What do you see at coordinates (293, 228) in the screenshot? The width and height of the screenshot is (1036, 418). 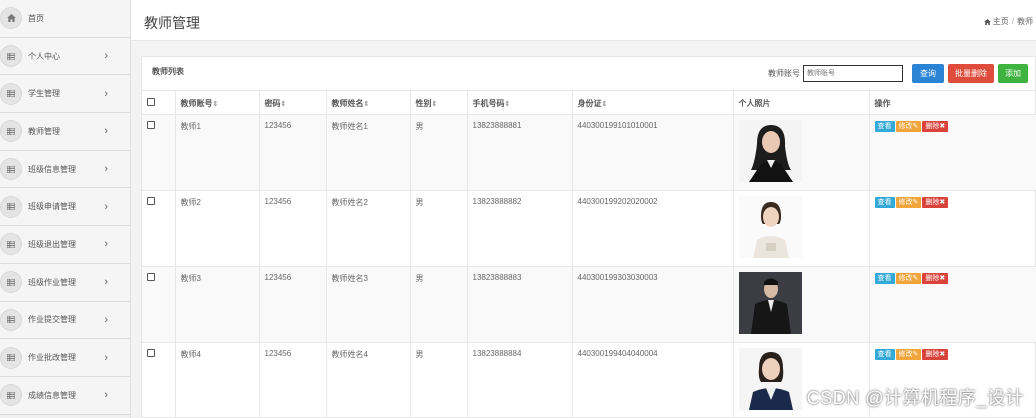 I see `cell-password: 123456` at bounding box center [293, 228].